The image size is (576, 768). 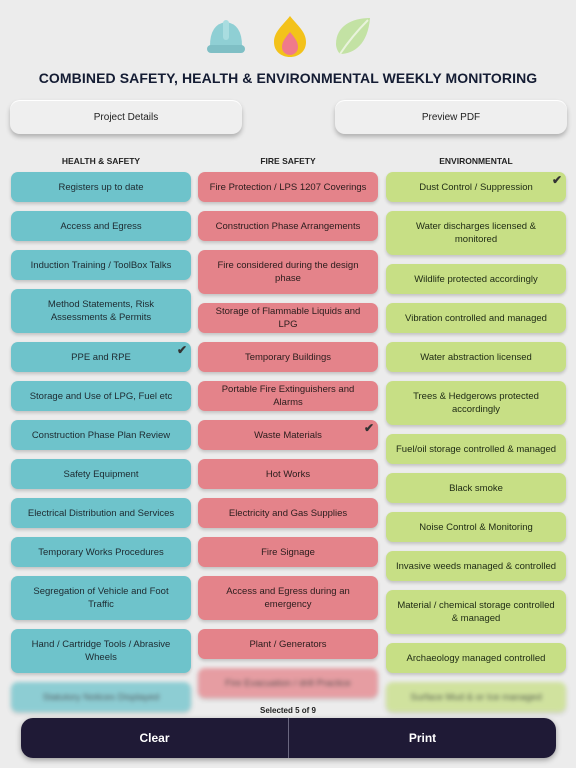 I want to click on item-label: Fire Evacuation / drill Practice, so click(x=288, y=683).